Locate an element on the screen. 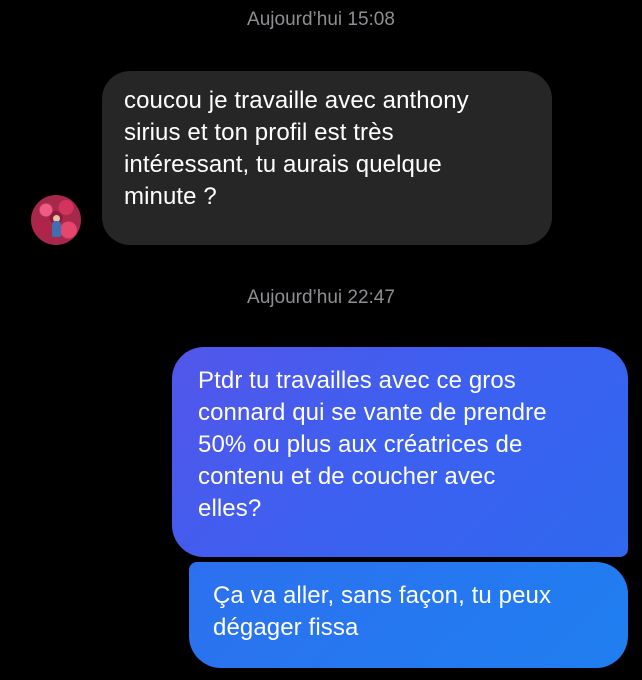  timestamp: Aujourd’hui 22:47 is located at coordinates (321, 297).